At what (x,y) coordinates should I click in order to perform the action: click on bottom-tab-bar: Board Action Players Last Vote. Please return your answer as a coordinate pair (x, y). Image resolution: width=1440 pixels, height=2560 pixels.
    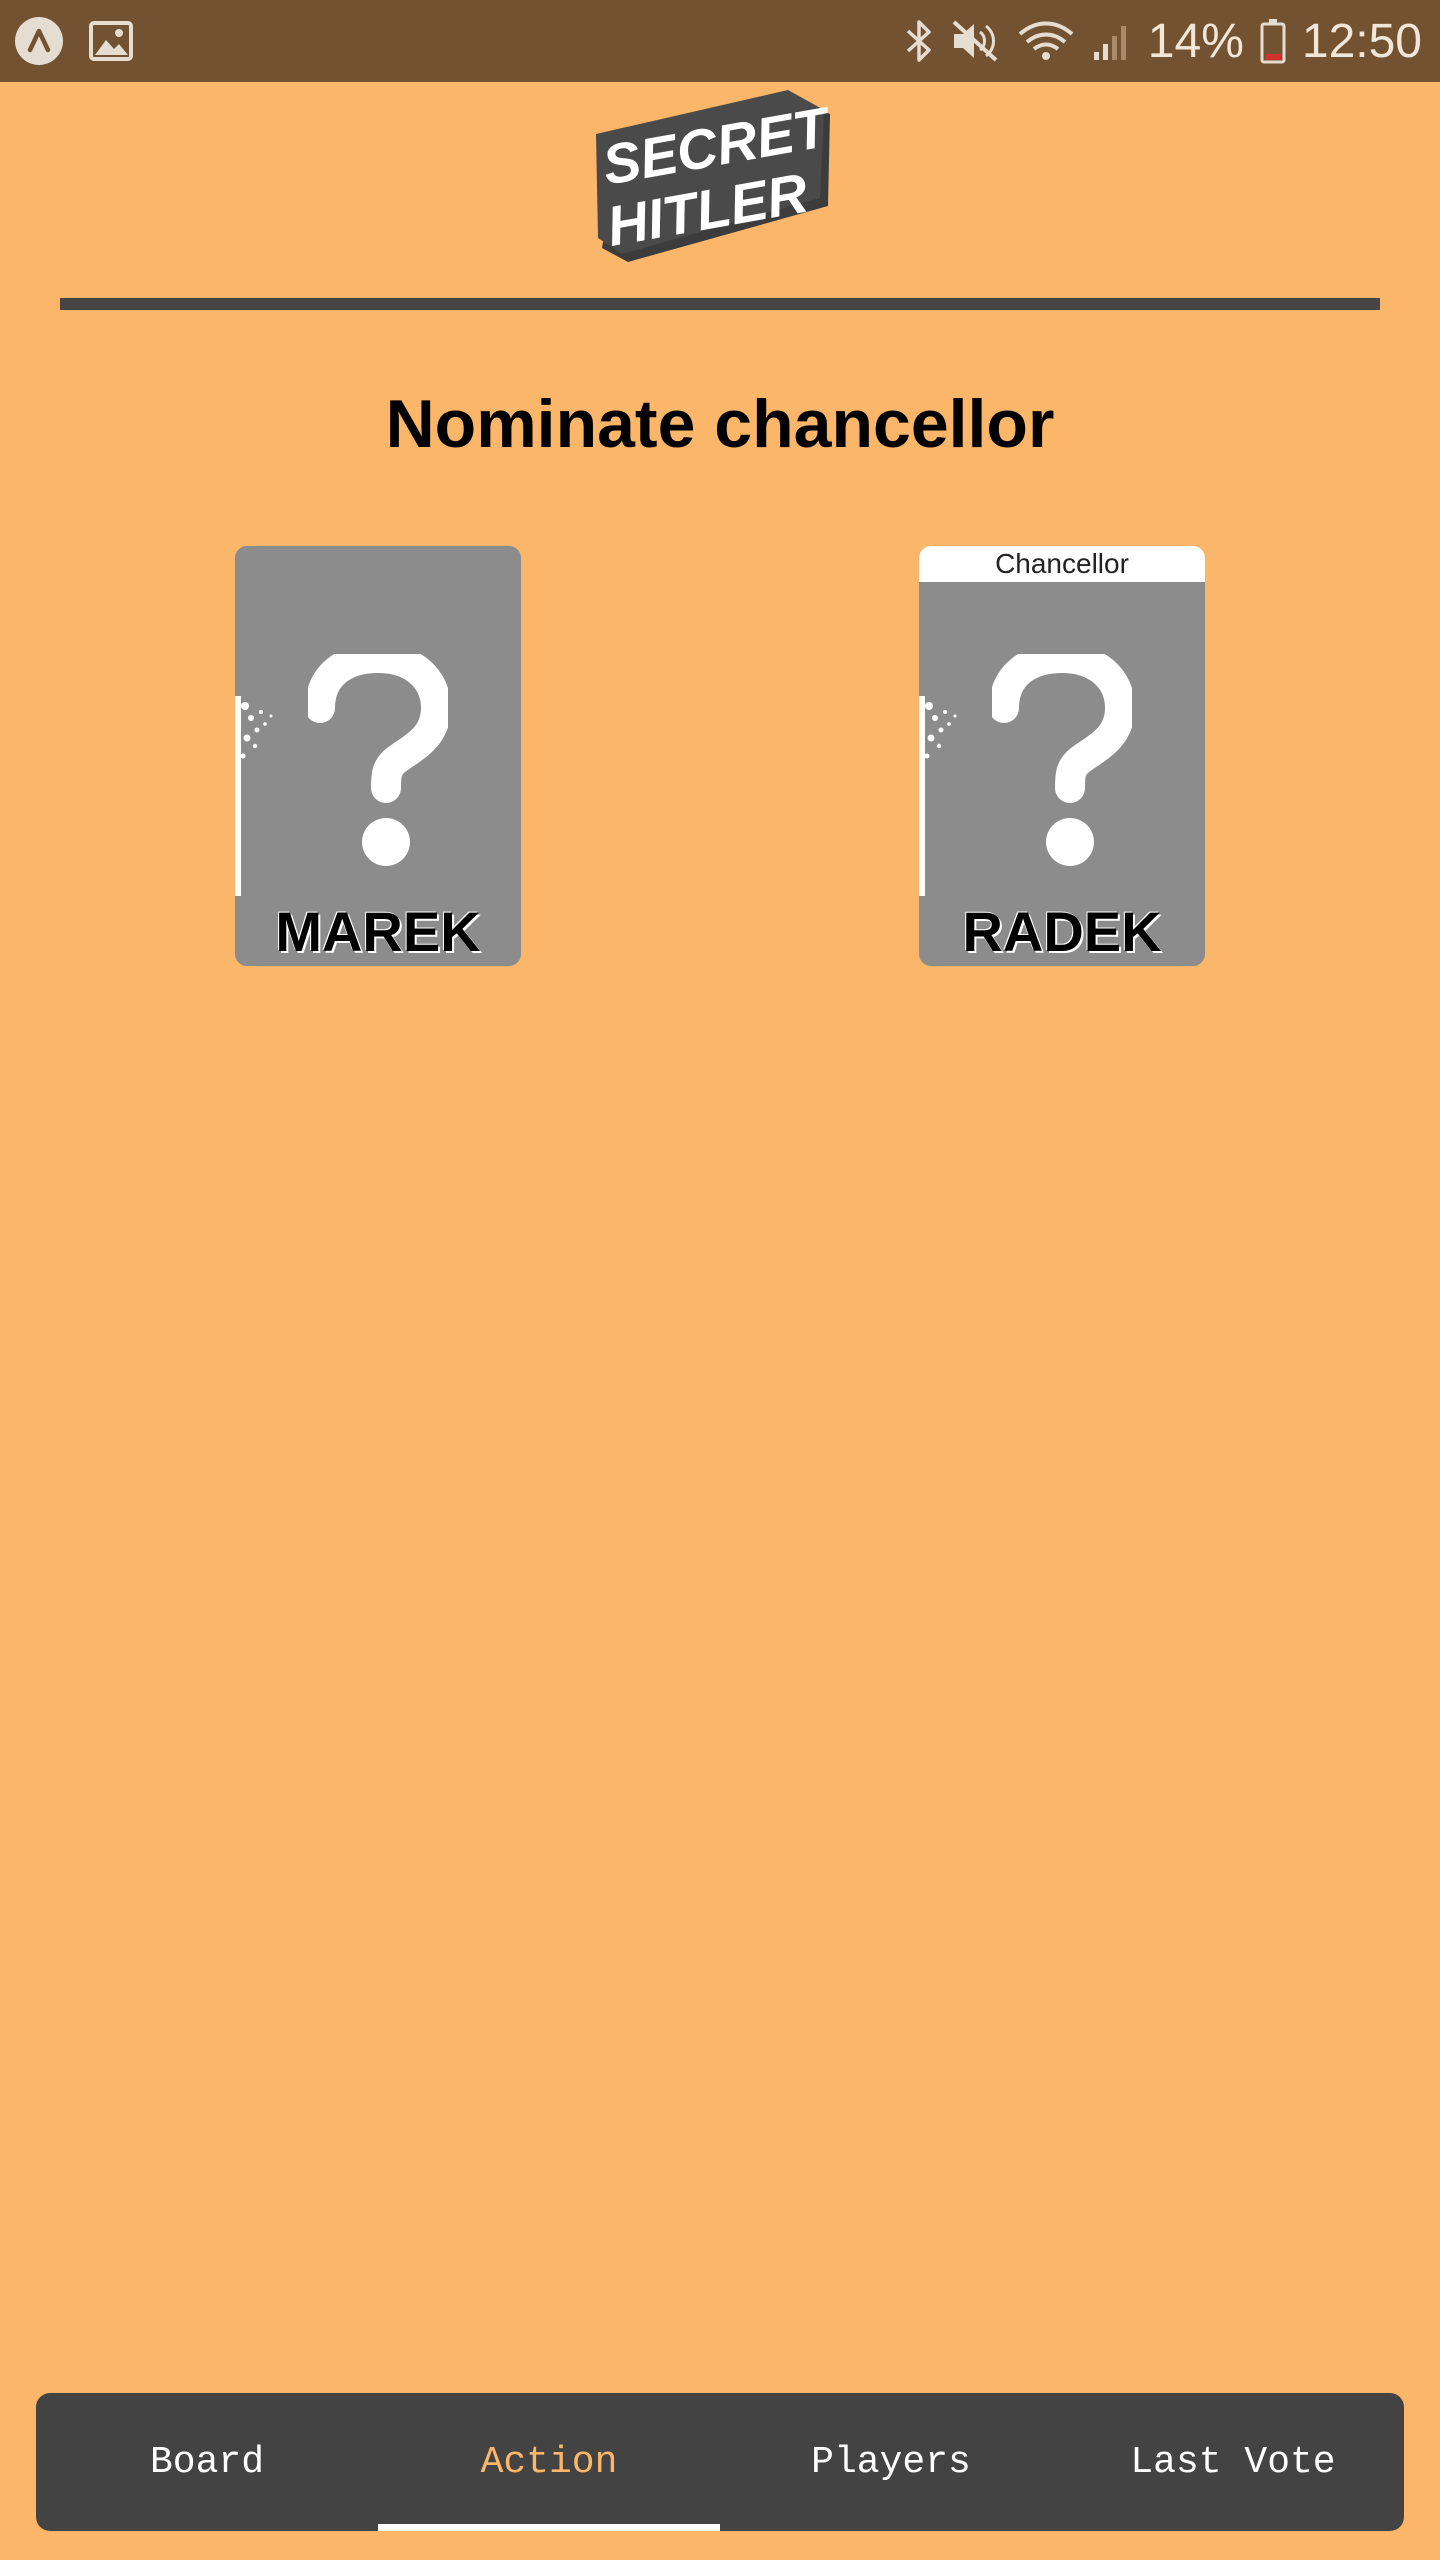
    Looking at the image, I should click on (720, 2462).